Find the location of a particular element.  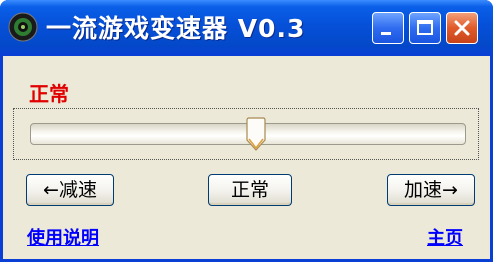

maximize-icon is located at coordinates (425, 27).